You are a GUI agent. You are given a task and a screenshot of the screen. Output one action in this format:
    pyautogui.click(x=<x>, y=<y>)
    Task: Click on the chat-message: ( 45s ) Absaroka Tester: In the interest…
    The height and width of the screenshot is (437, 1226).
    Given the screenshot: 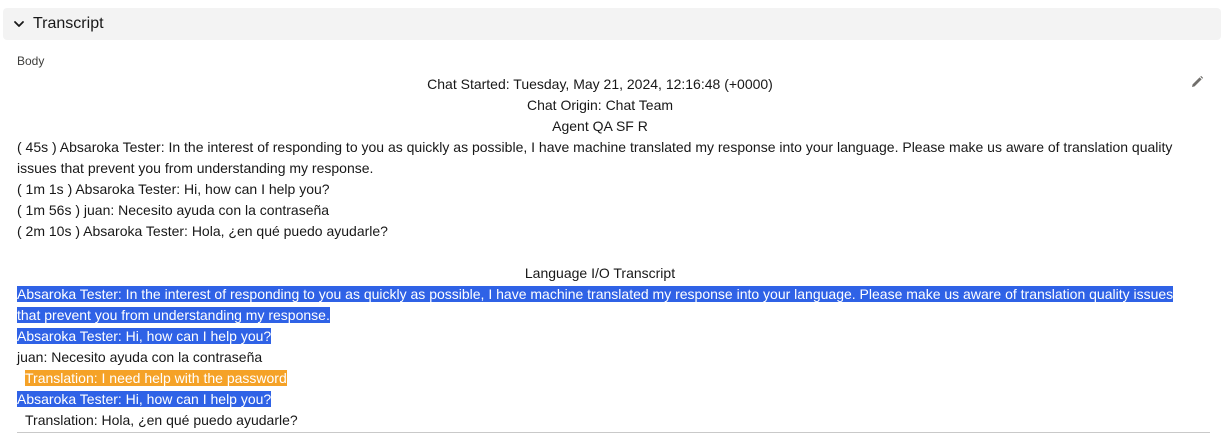 What is the action you would take?
    pyautogui.click(x=595, y=157)
    